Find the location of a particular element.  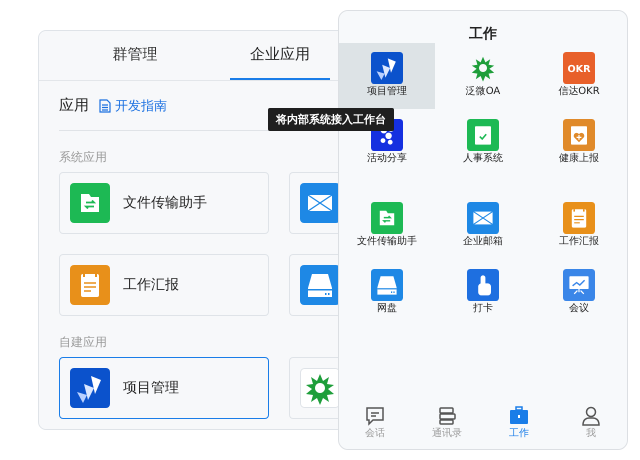

app-tile: 健康上报 is located at coordinates (579, 143).